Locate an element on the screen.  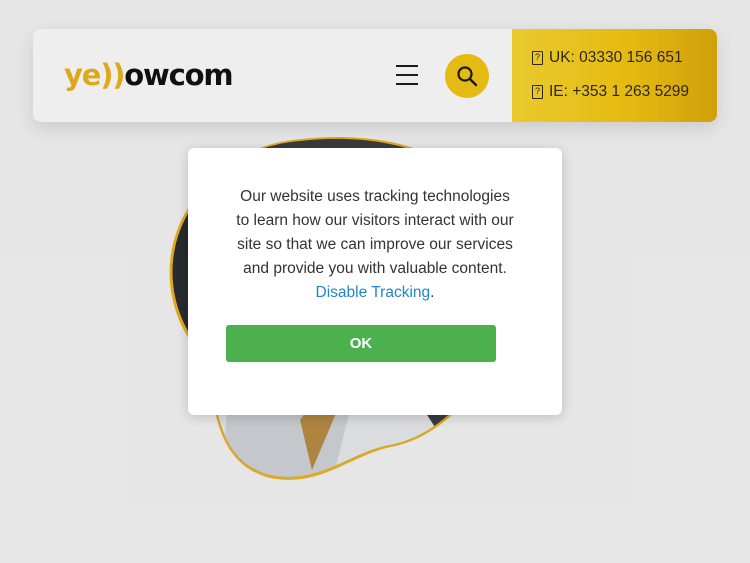
ok-button: OK is located at coordinates (361, 343).